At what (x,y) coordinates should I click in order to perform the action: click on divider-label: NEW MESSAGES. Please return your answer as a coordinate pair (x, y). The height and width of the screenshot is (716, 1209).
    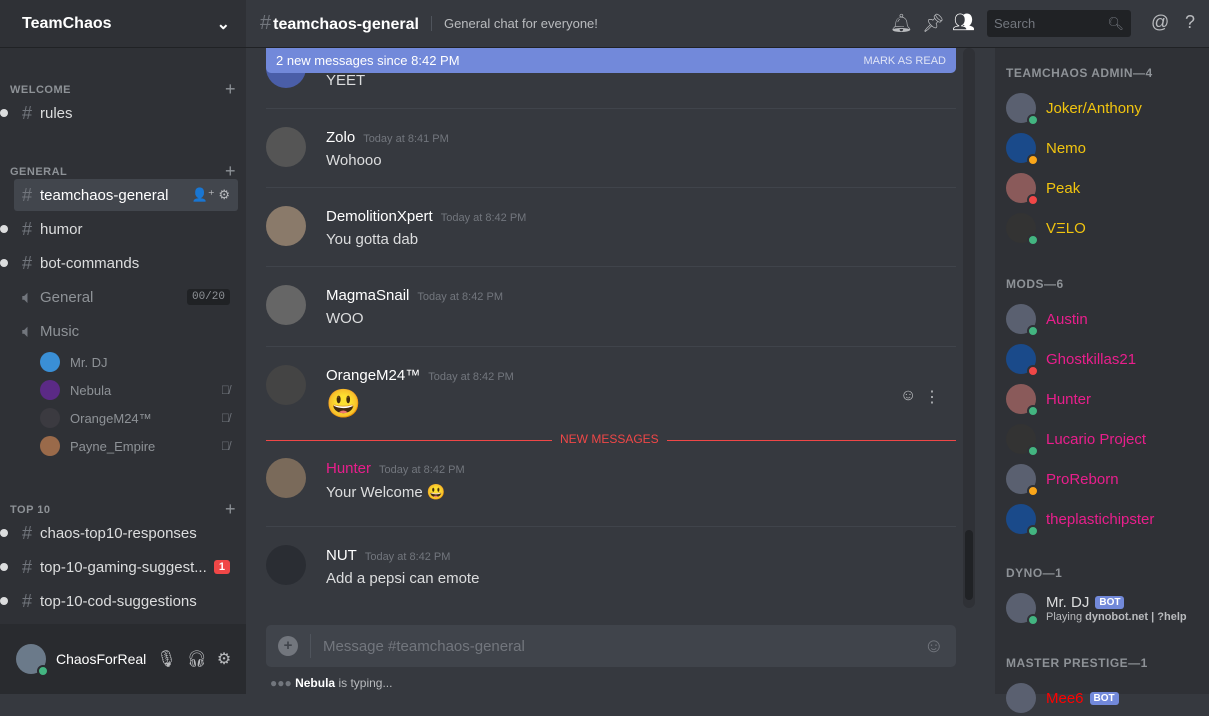
    Looking at the image, I should click on (609, 439).